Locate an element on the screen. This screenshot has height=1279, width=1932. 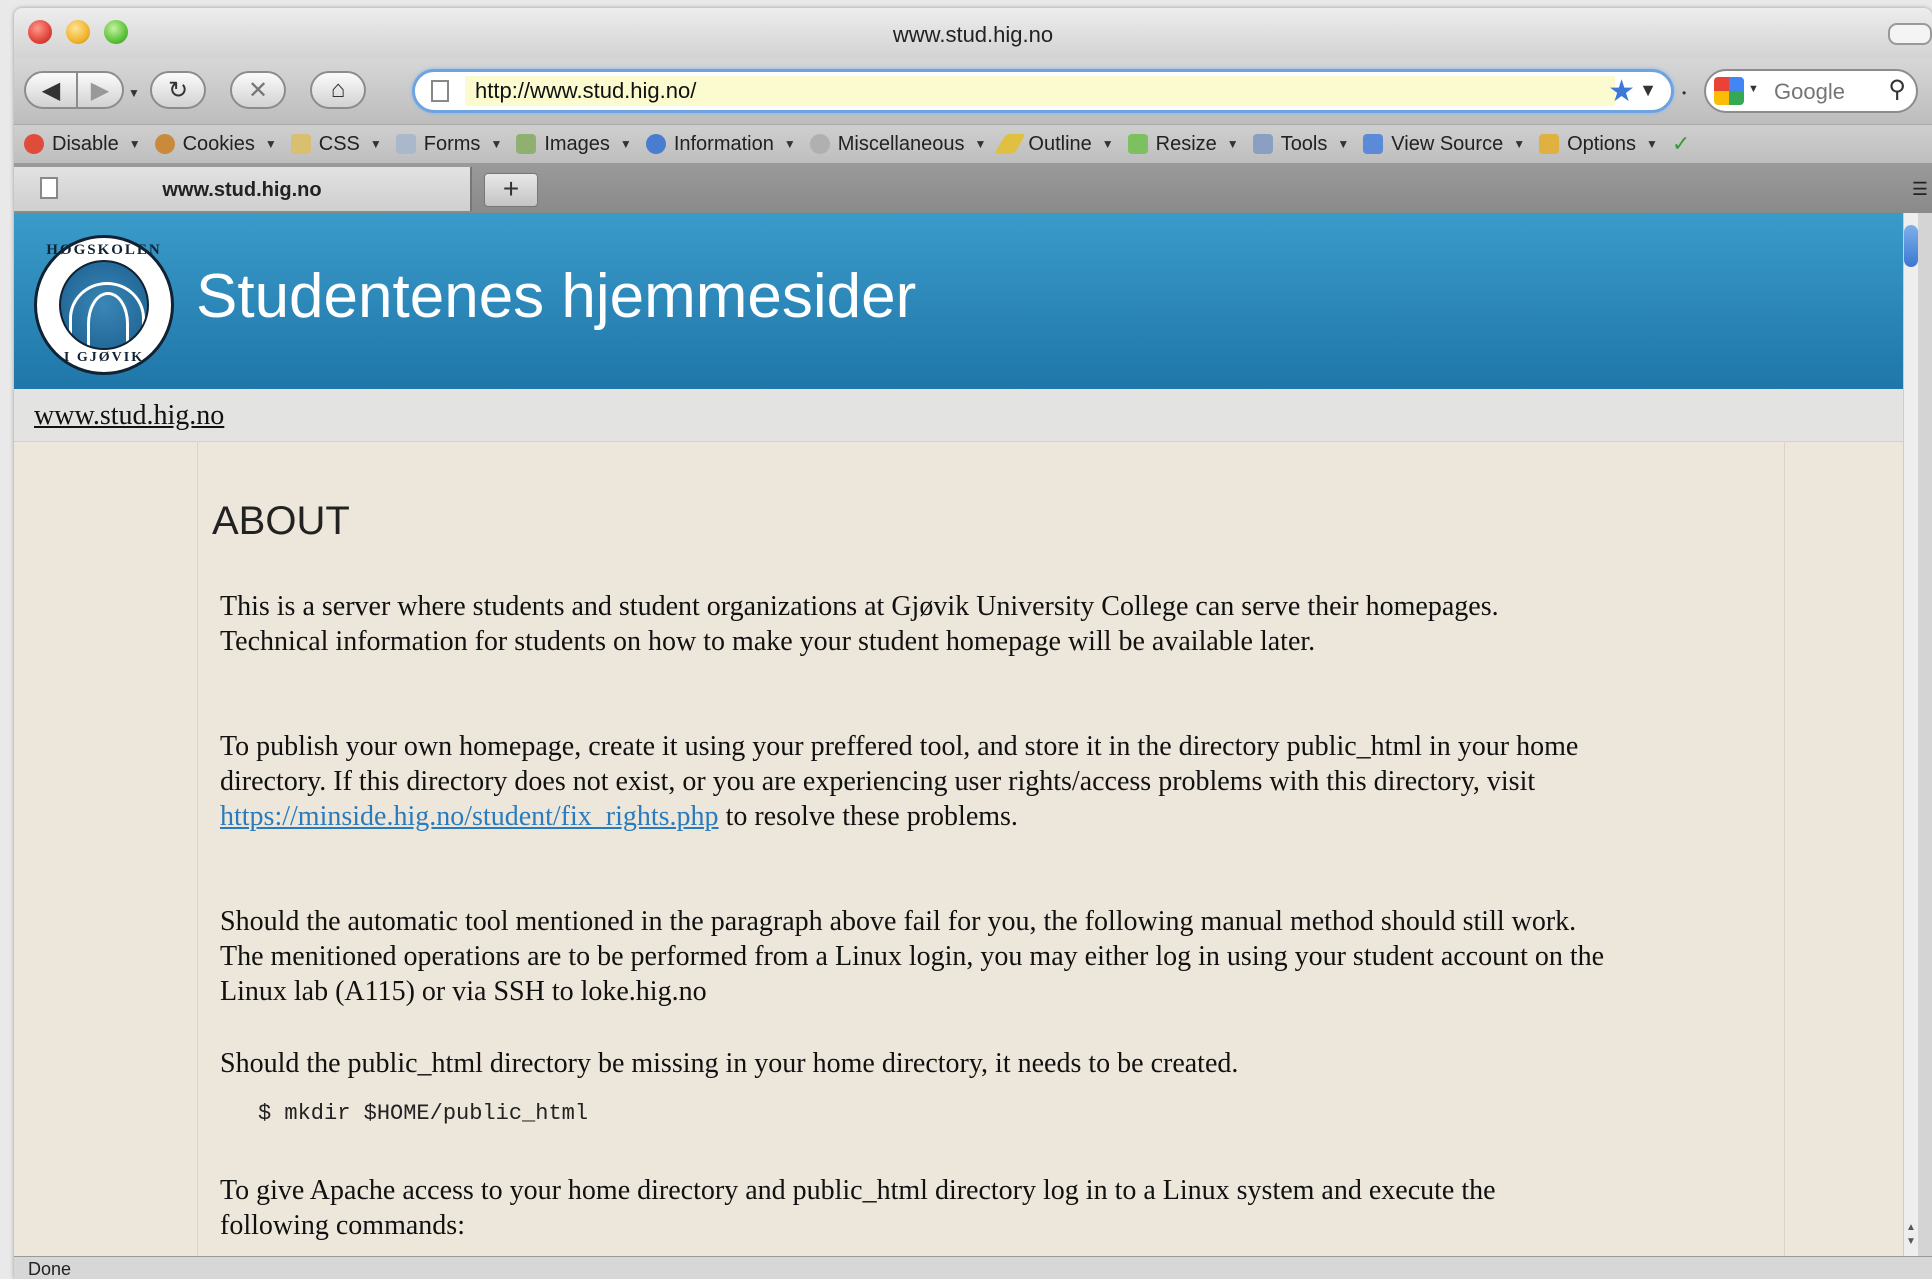
new-tab-button: + is located at coordinates (511, 190).